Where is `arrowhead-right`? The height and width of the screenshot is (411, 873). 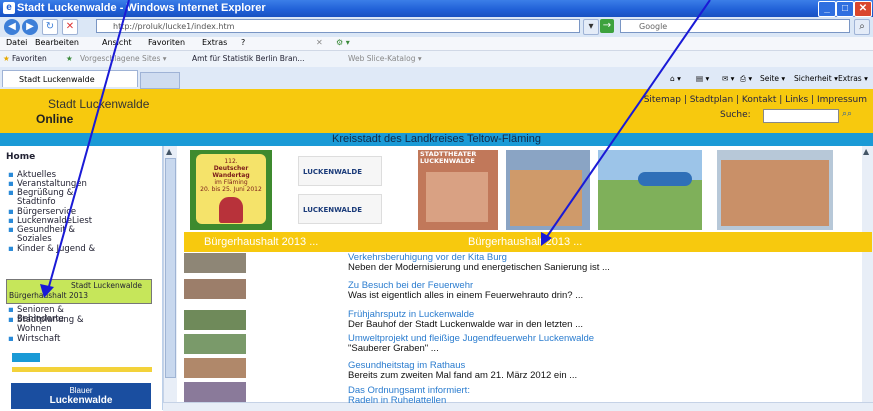
arrowhead-right is located at coordinates (546, 239).